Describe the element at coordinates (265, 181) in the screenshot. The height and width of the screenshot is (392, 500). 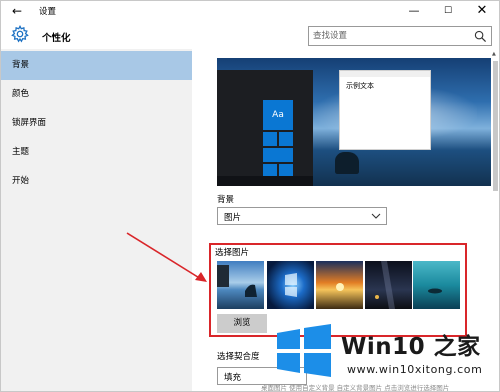
I see `preview-taskbar` at that location.